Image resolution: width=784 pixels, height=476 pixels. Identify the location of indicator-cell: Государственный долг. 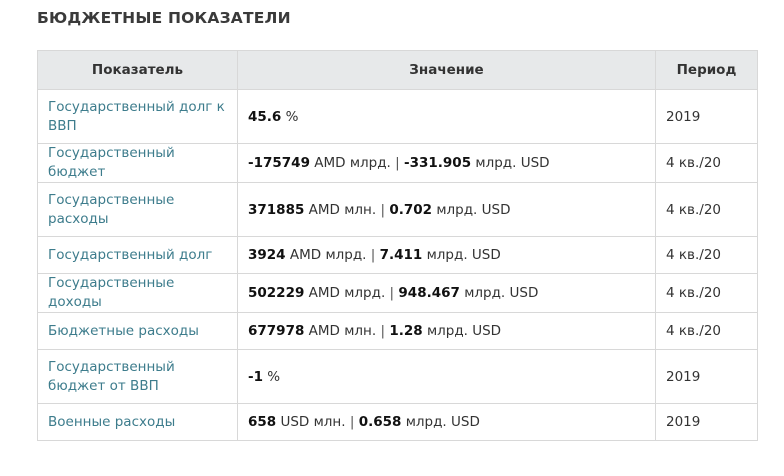
(137, 255).